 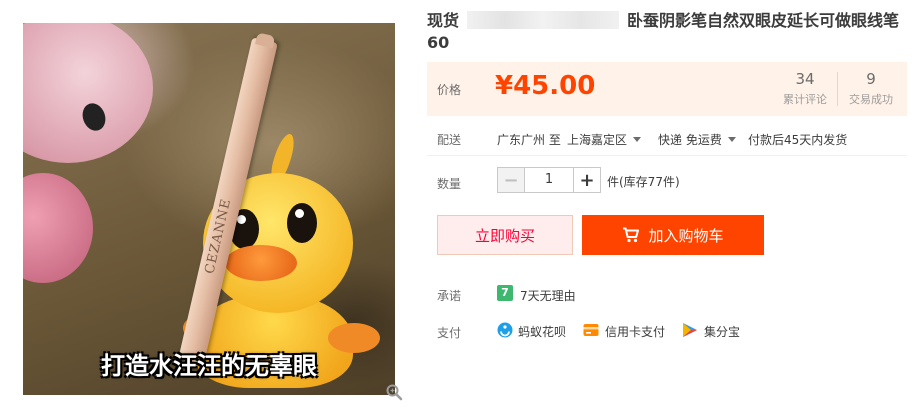 What do you see at coordinates (837, 89) in the screenshot?
I see `stat-divider` at bounding box center [837, 89].